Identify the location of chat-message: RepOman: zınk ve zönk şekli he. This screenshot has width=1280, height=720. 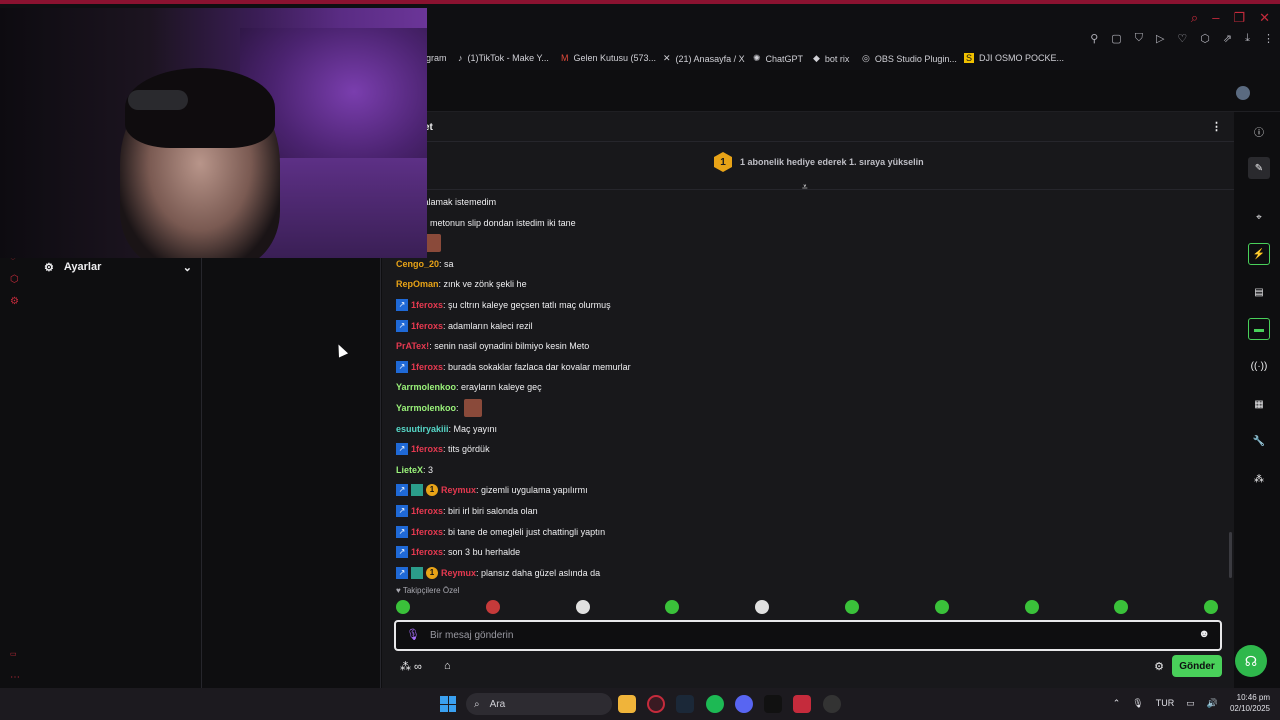
(461, 284).